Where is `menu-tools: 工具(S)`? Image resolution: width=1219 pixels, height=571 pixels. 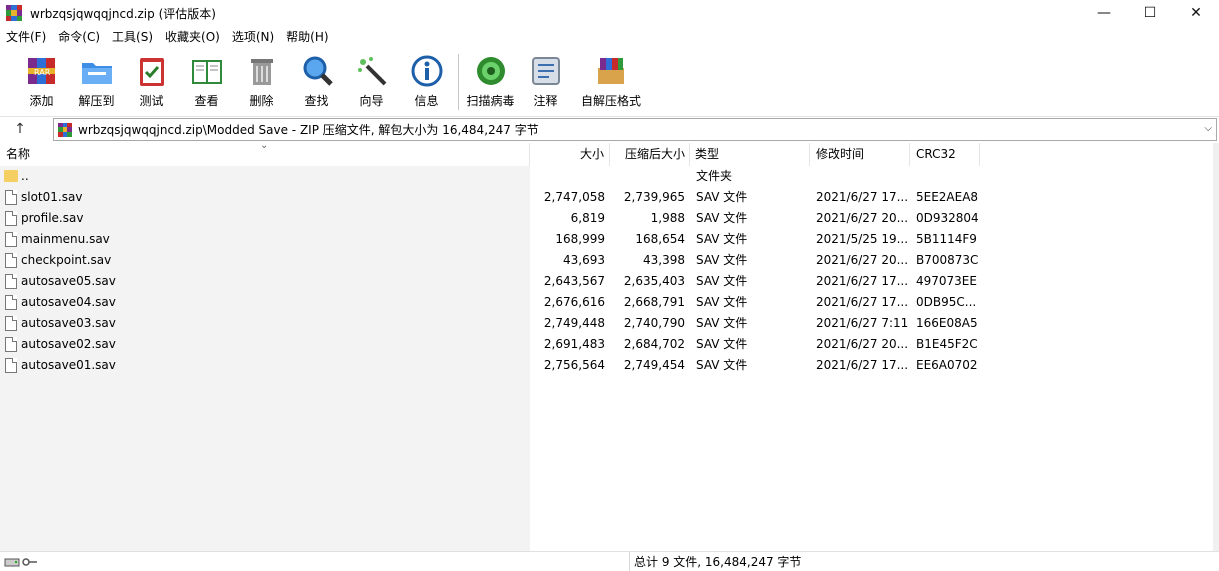
menu-tools: 工具(S) is located at coordinates (132, 37).